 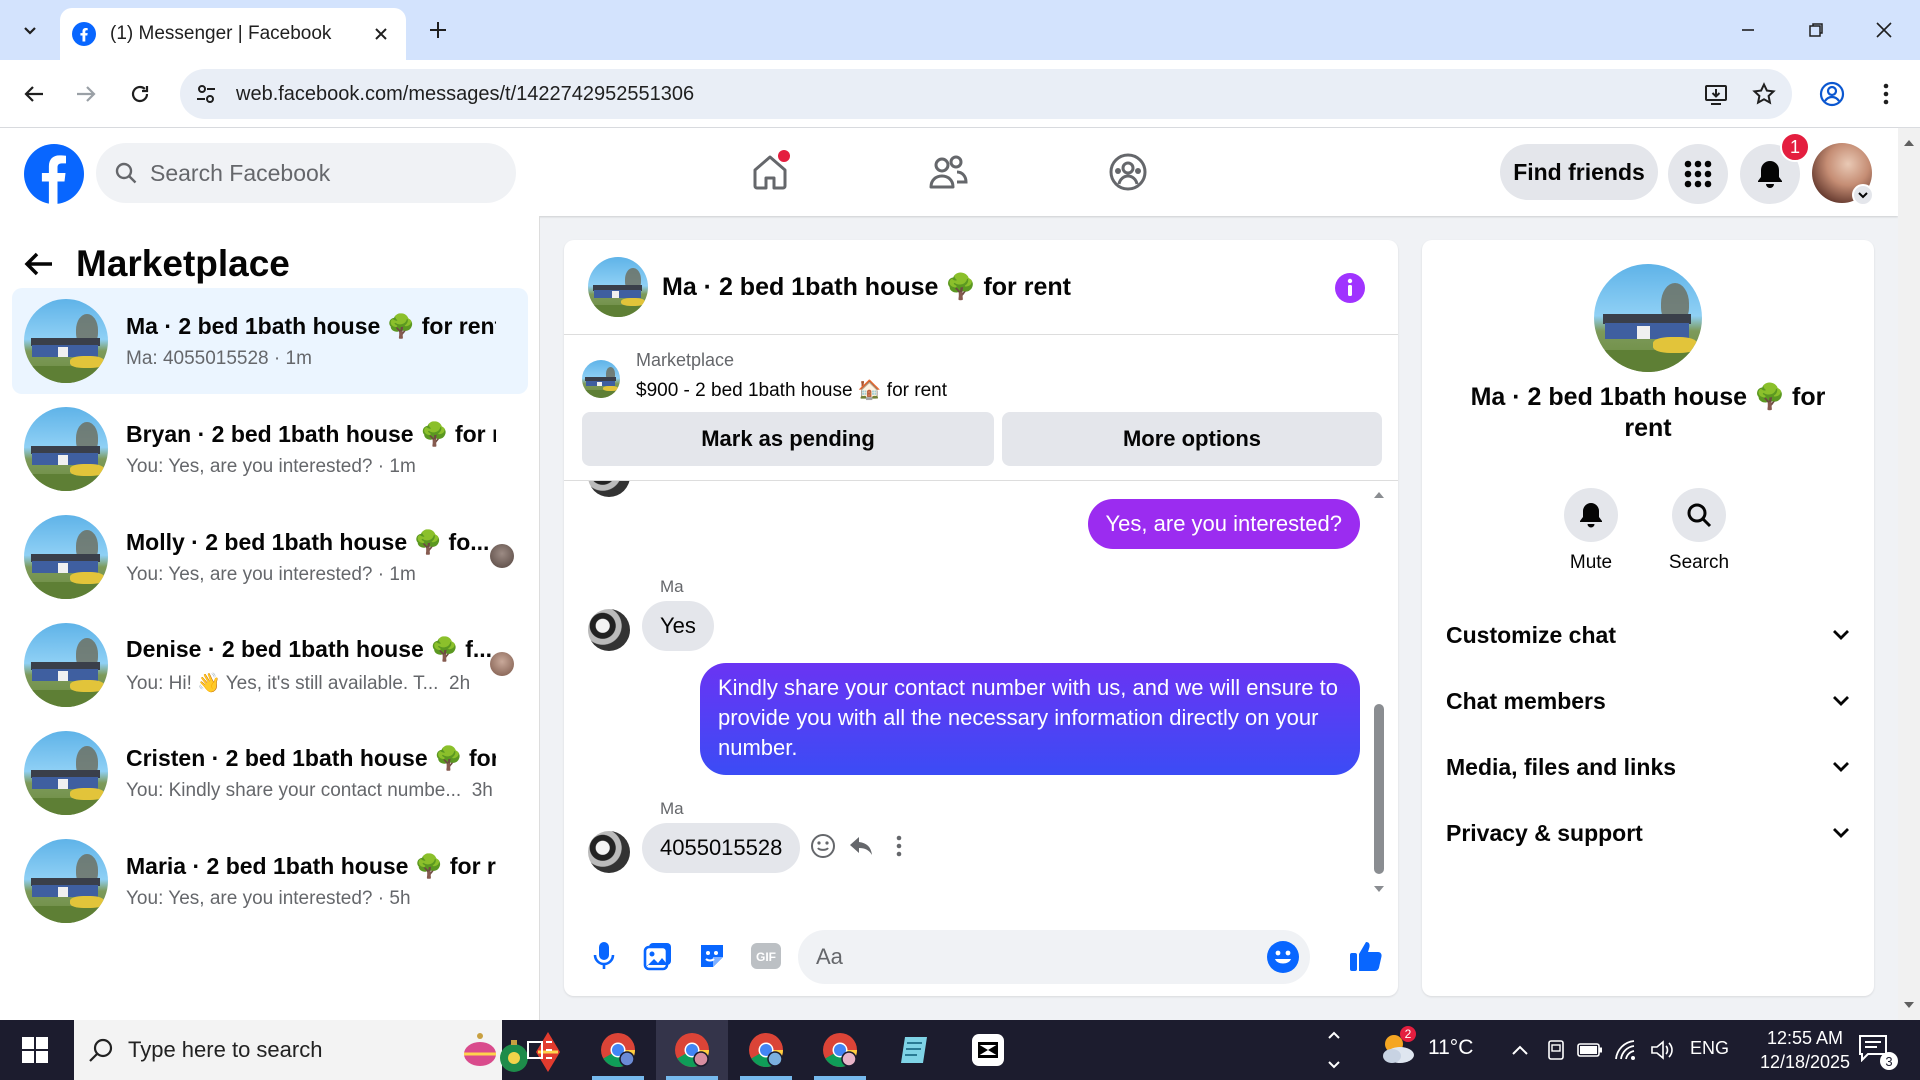 I want to click on battery-indicator, so click(x=1590, y=1050).